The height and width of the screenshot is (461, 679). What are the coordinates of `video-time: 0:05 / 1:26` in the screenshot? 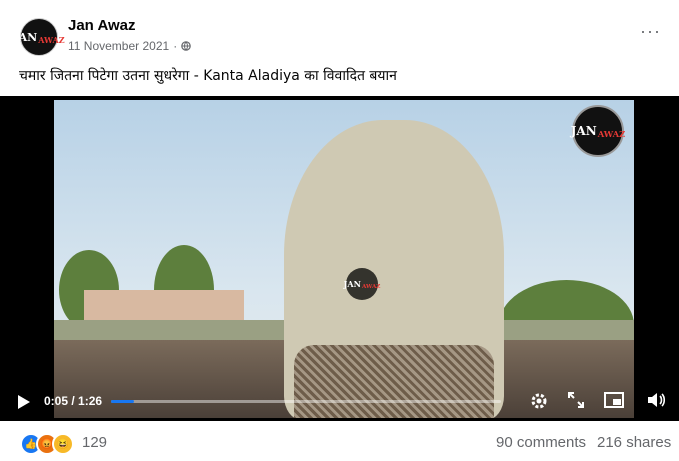 It's located at (73, 401).